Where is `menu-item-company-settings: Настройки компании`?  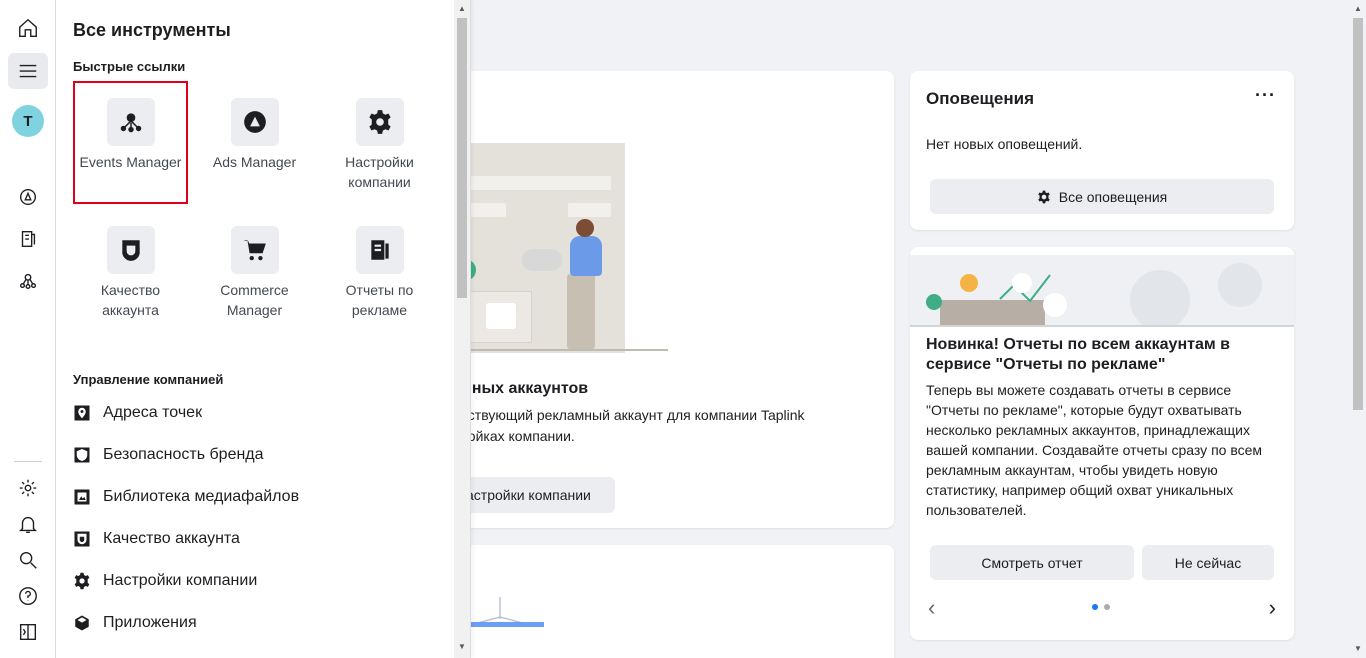 menu-item-company-settings: Настройки компании is located at coordinates (165, 581).